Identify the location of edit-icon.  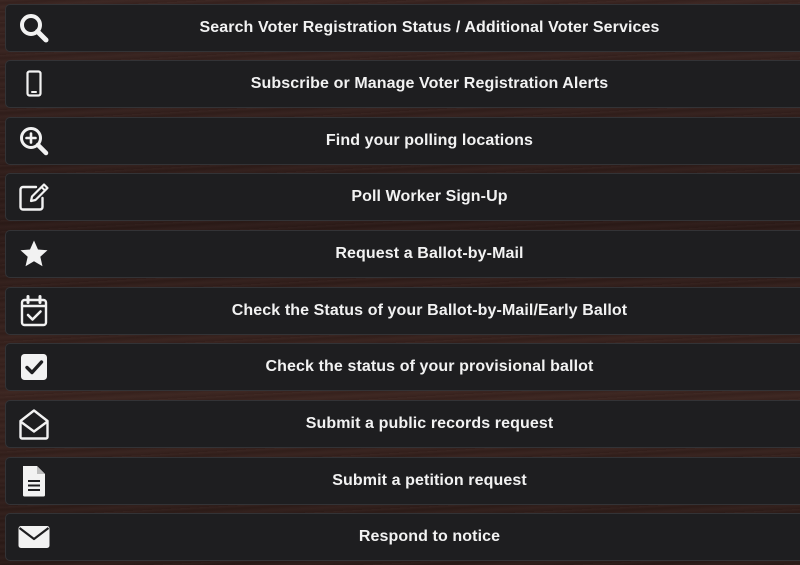
(34, 197).